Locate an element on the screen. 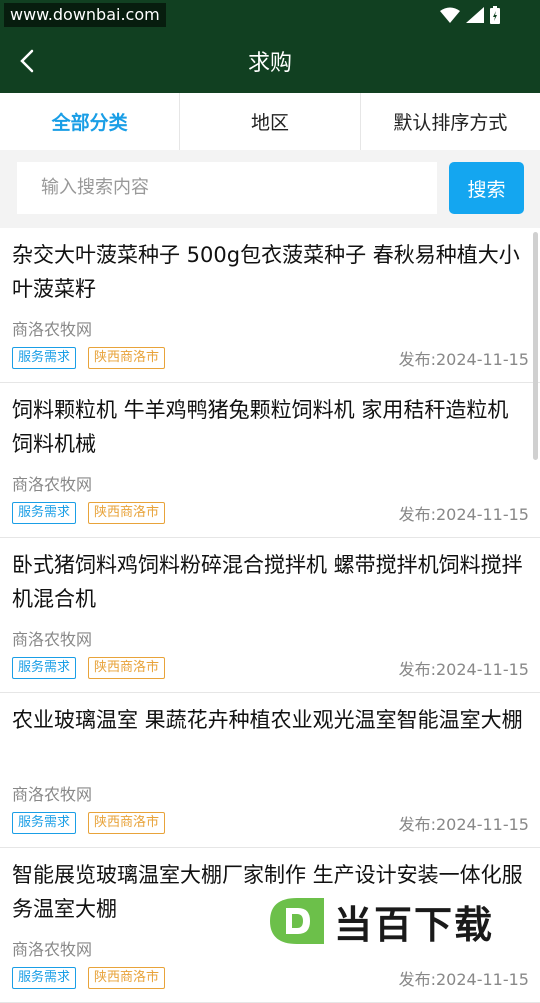  filter-bar: 全部分类 地区 默认排序方式 is located at coordinates (270, 121).